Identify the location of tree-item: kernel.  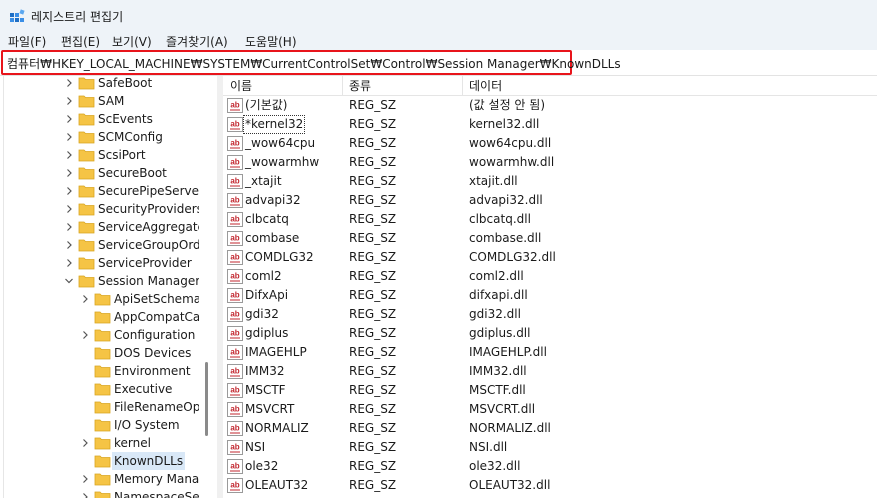
(99, 443).